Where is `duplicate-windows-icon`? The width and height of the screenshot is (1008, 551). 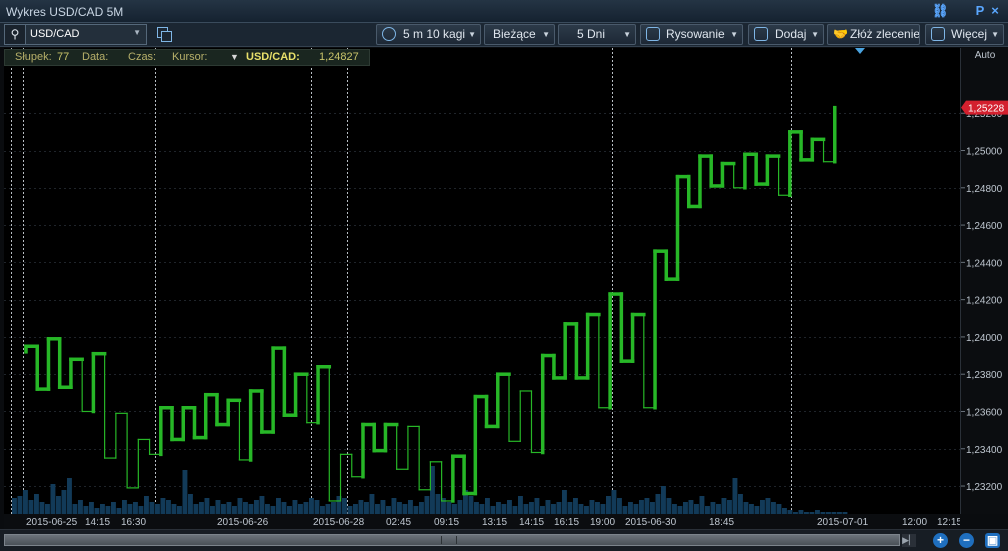 duplicate-windows-icon is located at coordinates (164, 34).